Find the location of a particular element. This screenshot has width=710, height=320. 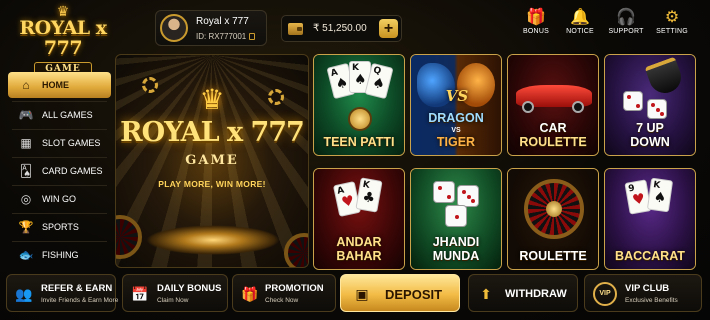

game-title: MUNDA is located at coordinates (456, 256).